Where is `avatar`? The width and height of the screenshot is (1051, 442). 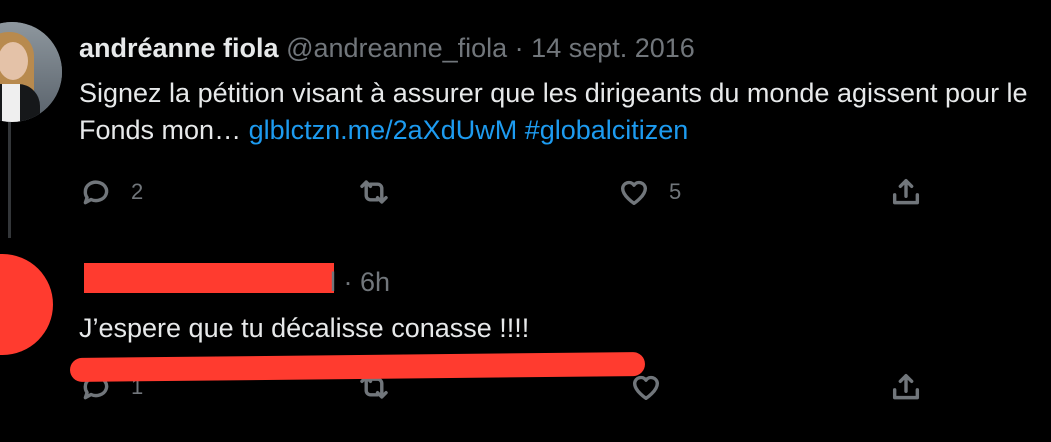 avatar is located at coordinates (31, 72).